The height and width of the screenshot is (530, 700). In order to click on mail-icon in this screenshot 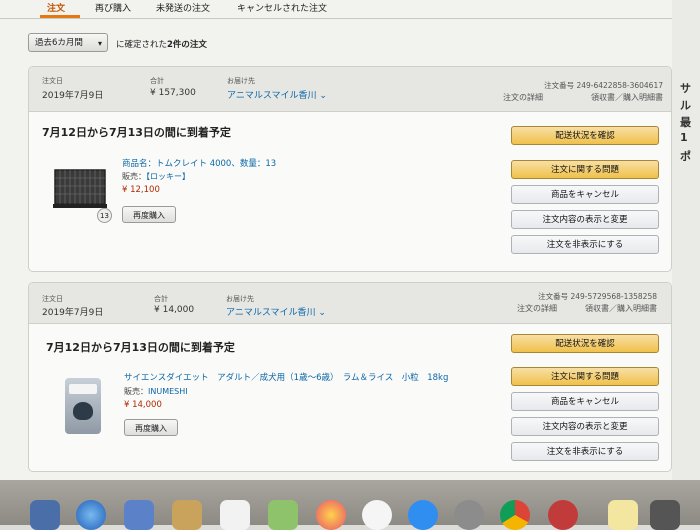, I will do `click(139, 515)`.